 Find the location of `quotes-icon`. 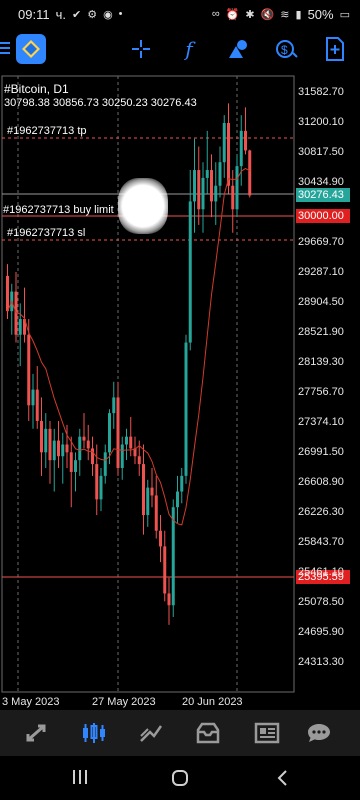

quotes-icon is located at coordinates (37, 733).